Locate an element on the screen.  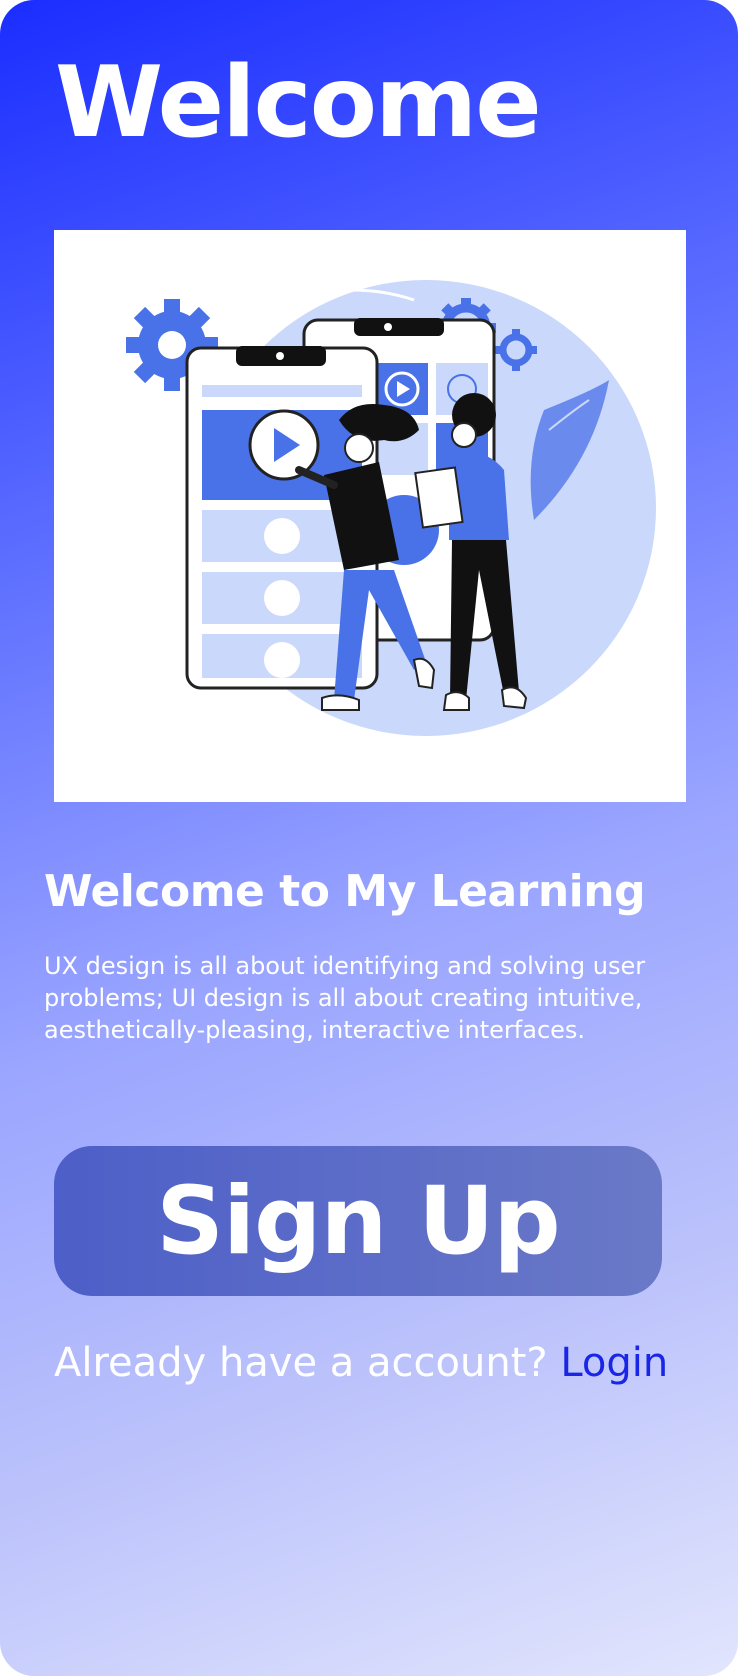
login-link: Login is located at coordinates (614, 1363).